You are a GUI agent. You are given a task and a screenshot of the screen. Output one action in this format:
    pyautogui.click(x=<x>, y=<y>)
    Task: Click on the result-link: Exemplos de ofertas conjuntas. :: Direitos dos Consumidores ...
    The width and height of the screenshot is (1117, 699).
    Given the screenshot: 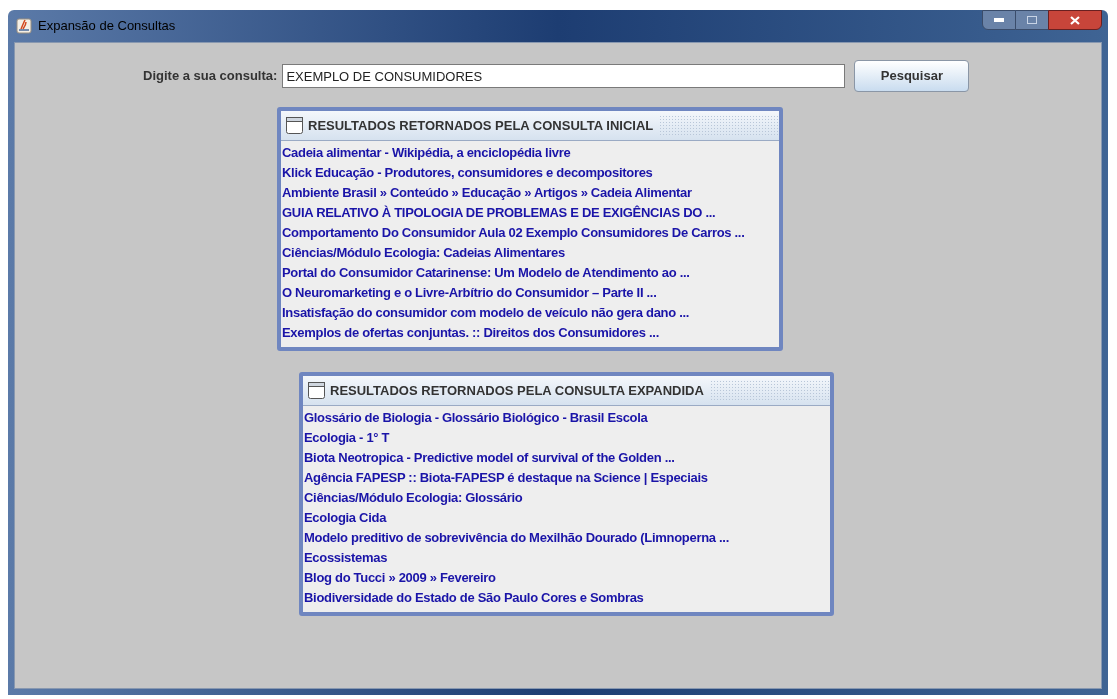 What is the action you would take?
    pyautogui.click(x=530, y=333)
    